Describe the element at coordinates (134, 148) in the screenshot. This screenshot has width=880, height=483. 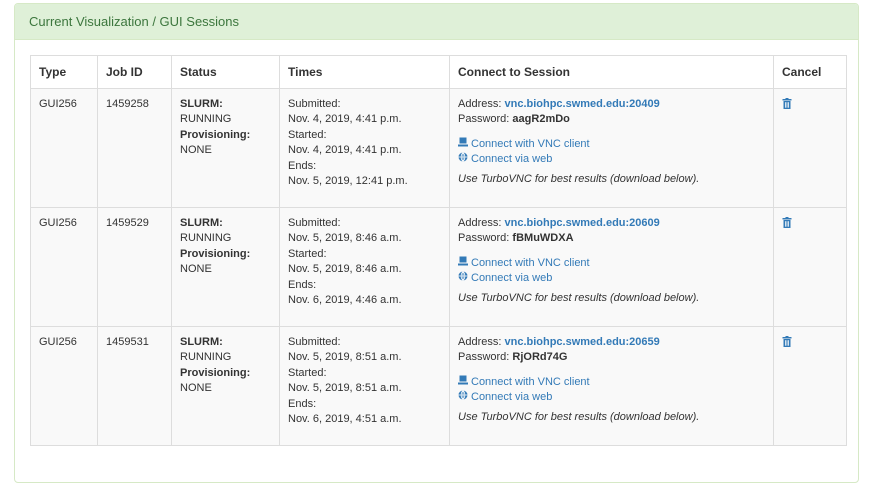
I see `cell-job-id: 1459258` at that location.